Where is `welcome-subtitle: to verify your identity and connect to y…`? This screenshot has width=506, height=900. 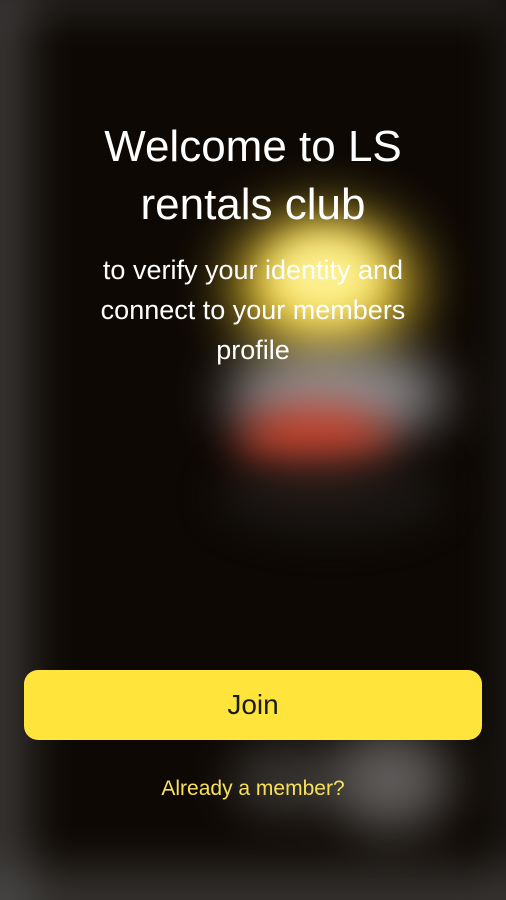
welcome-subtitle: to verify your identity and connect to y… is located at coordinates (253, 310).